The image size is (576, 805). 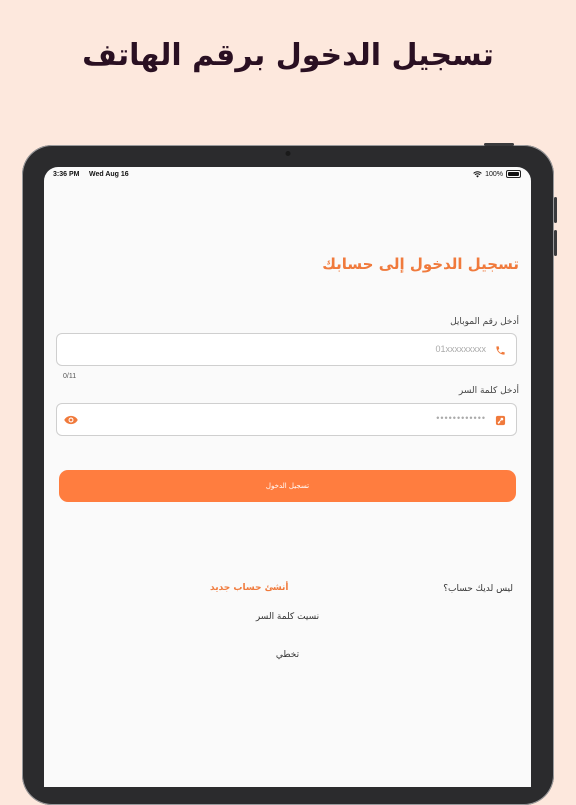 What do you see at coordinates (287, 655) in the screenshot?
I see `skip-link: تخطي` at bounding box center [287, 655].